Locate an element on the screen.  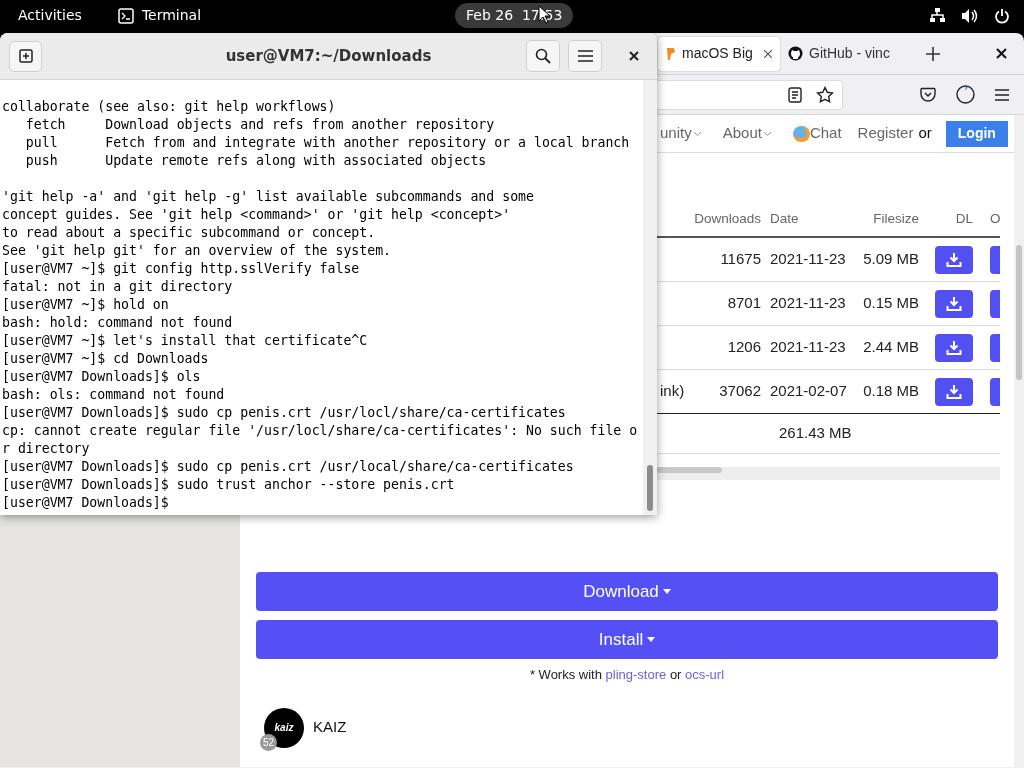
page-scrollbar is located at coordinates (1019, 441).